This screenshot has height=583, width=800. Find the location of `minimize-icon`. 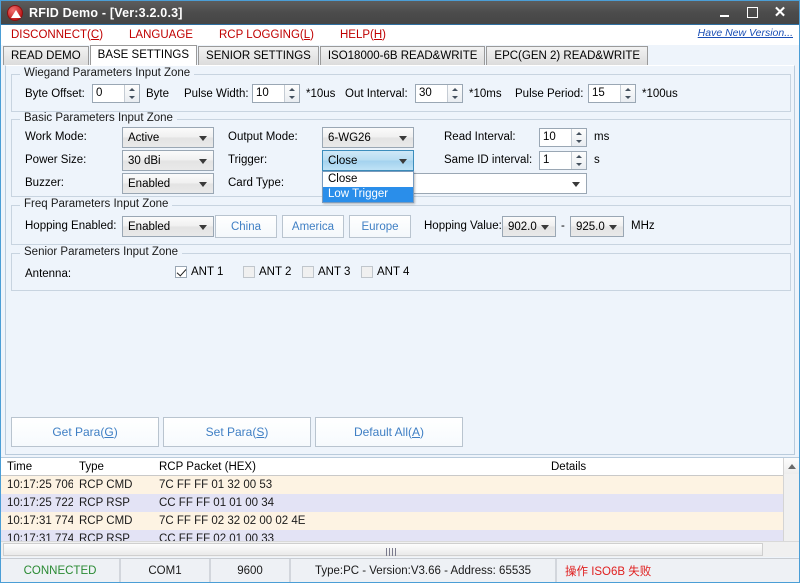

minimize-icon is located at coordinates (724, 13).